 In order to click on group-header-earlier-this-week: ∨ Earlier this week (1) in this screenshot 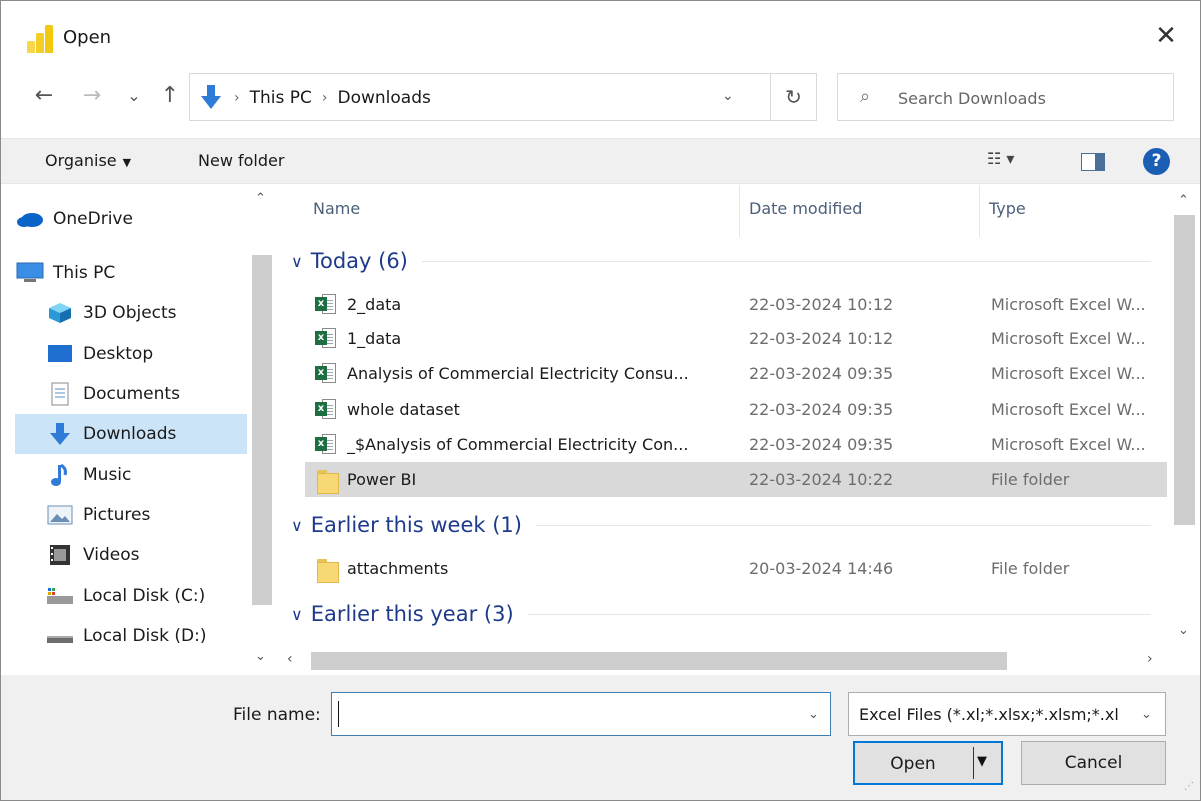, I will do `click(721, 525)`.